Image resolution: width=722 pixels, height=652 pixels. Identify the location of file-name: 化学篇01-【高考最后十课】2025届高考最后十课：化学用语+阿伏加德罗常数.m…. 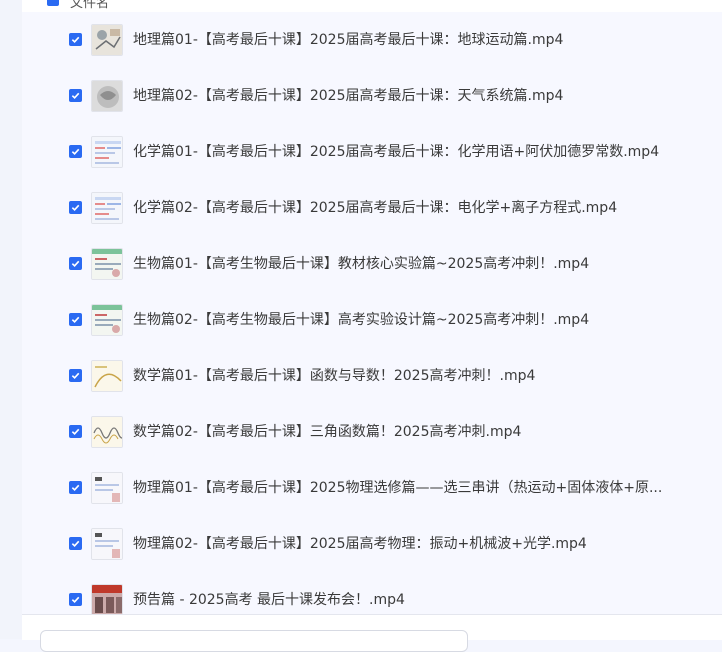
(396, 152).